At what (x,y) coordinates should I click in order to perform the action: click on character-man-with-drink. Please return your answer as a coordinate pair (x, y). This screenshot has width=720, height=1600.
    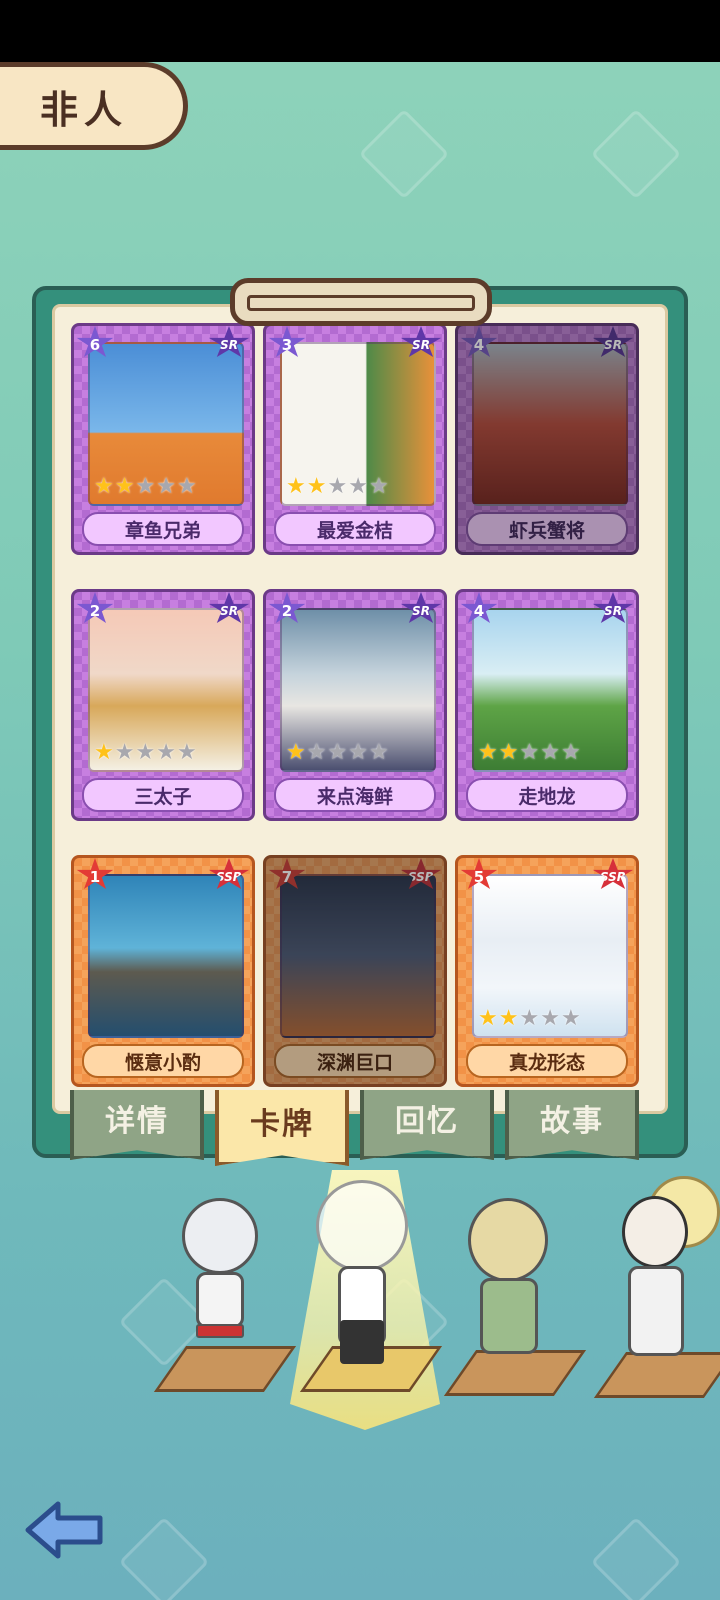
    Looking at the image, I should click on (656, 1291).